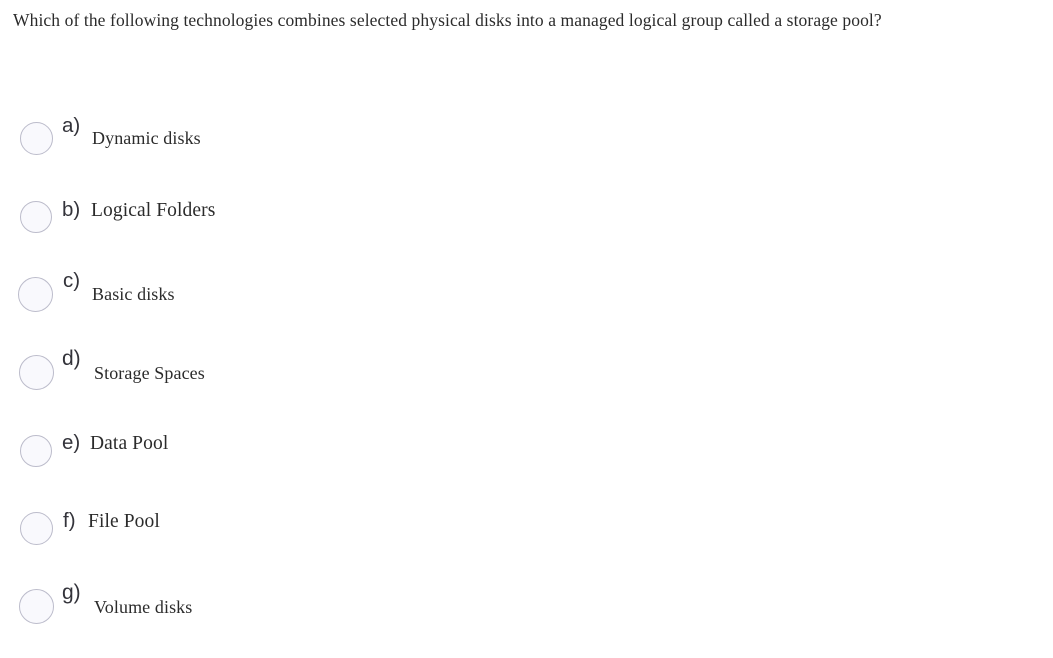 Image resolution: width=1053 pixels, height=658 pixels. What do you see at coordinates (36, 372) in the screenshot?
I see `radio-button-d` at bounding box center [36, 372].